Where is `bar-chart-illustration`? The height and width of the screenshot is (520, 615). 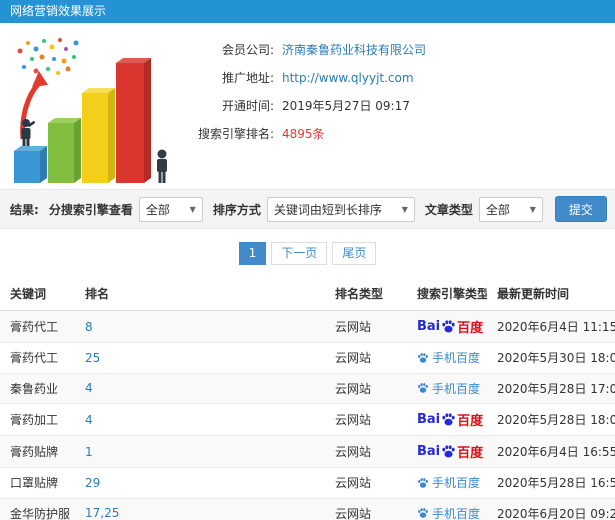 bar-chart-illustration is located at coordinates (92, 108).